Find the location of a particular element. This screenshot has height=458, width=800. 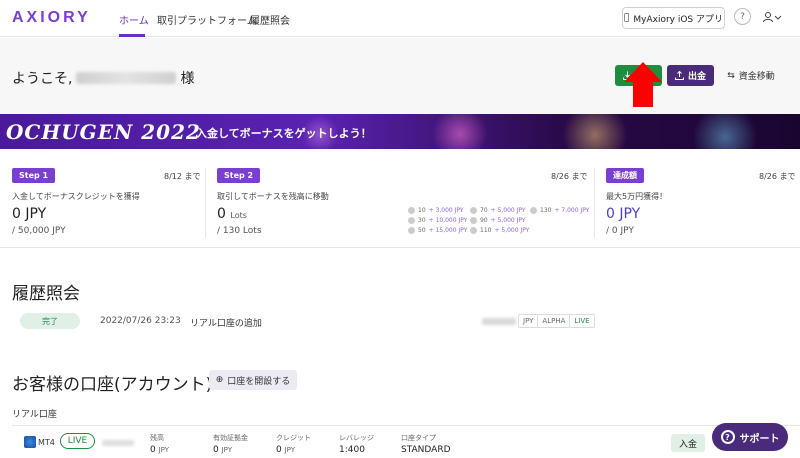

welcome-prefix: ようこそ, is located at coordinates (42, 79).